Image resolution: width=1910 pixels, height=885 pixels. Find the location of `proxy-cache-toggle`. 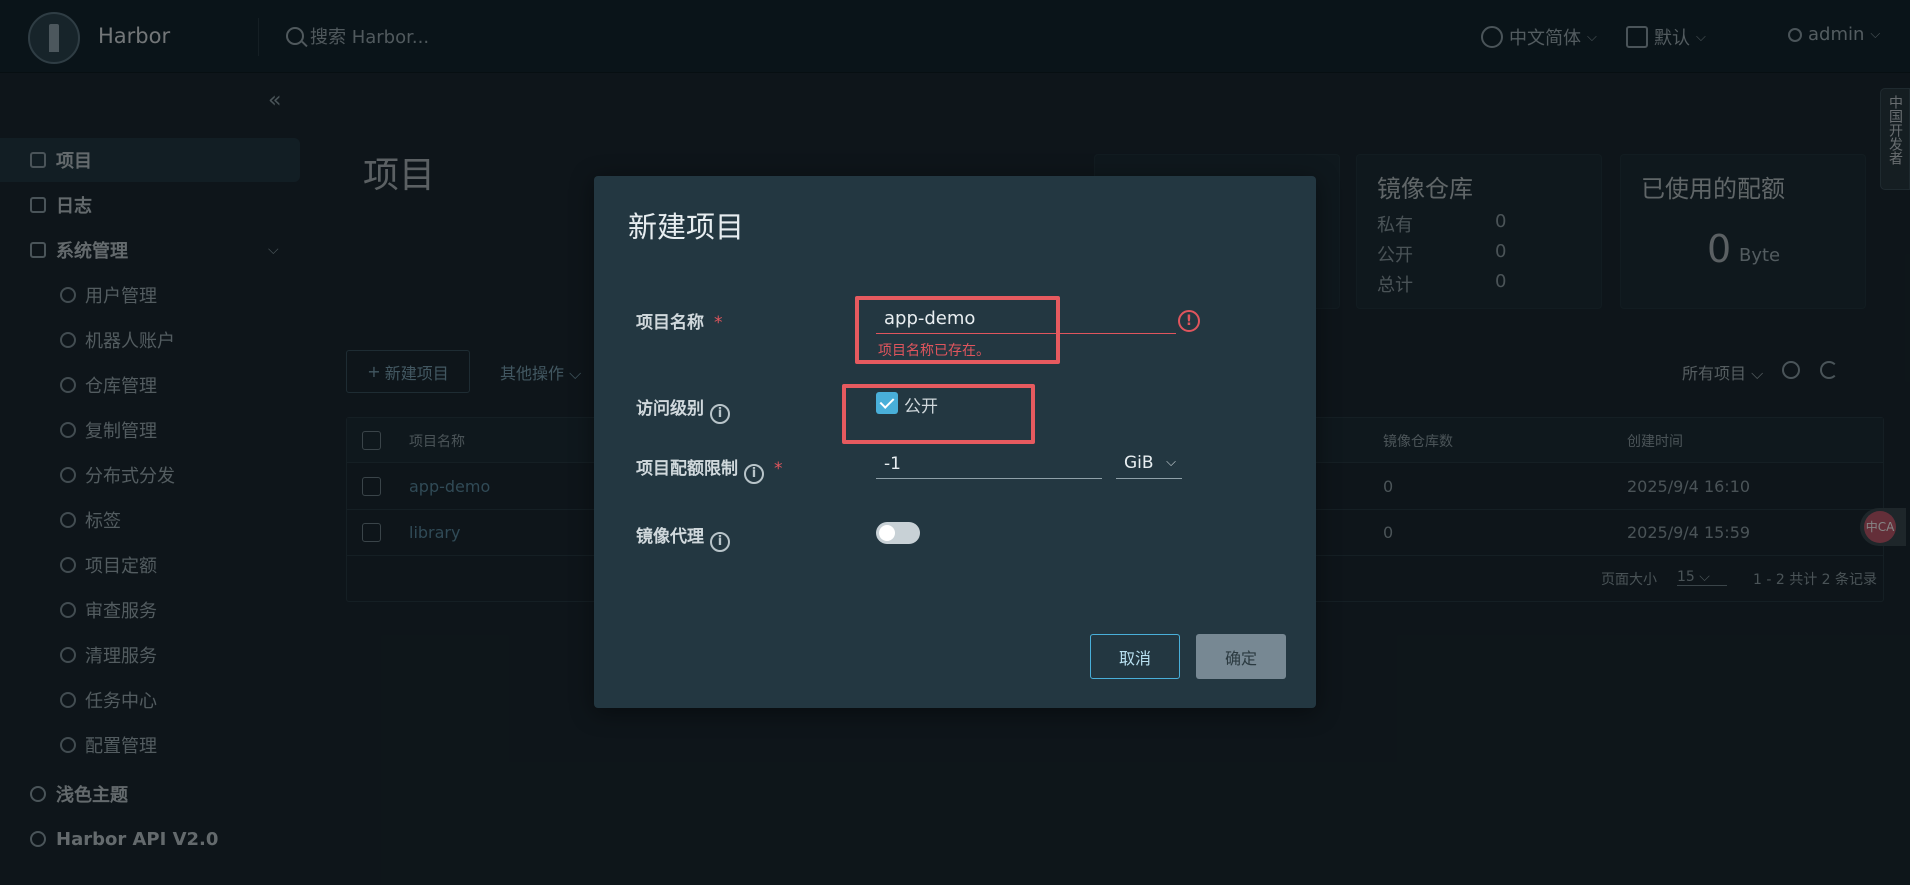

proxy-cache-toggle is located at coordinates (898, 533).